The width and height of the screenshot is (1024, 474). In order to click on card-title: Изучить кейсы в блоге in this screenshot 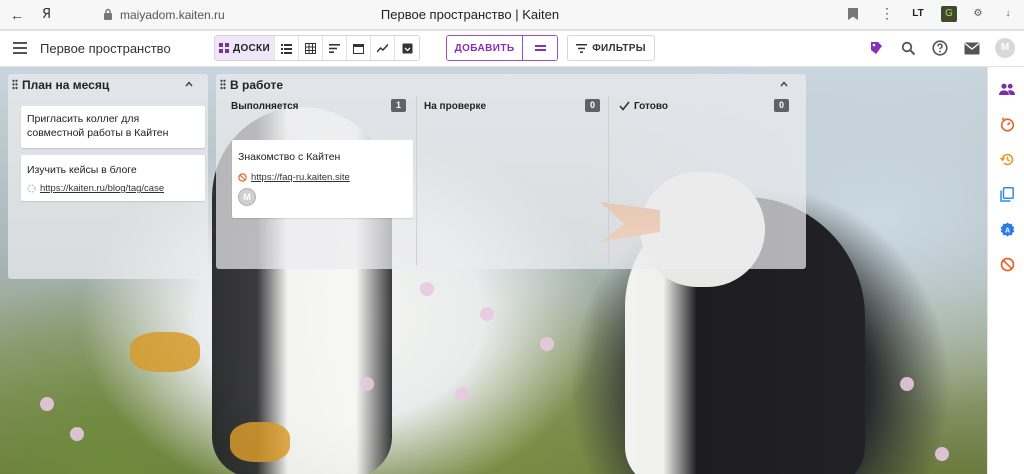, I will do `click(82, 170)`.